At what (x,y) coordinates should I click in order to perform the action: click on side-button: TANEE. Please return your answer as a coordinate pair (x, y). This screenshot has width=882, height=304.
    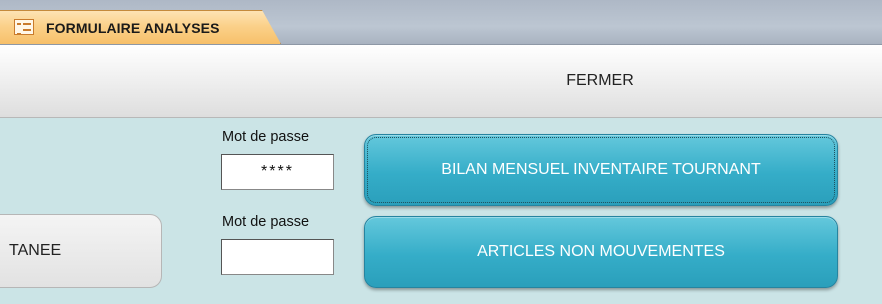
    Looking at the image, I should click on (81, 251).